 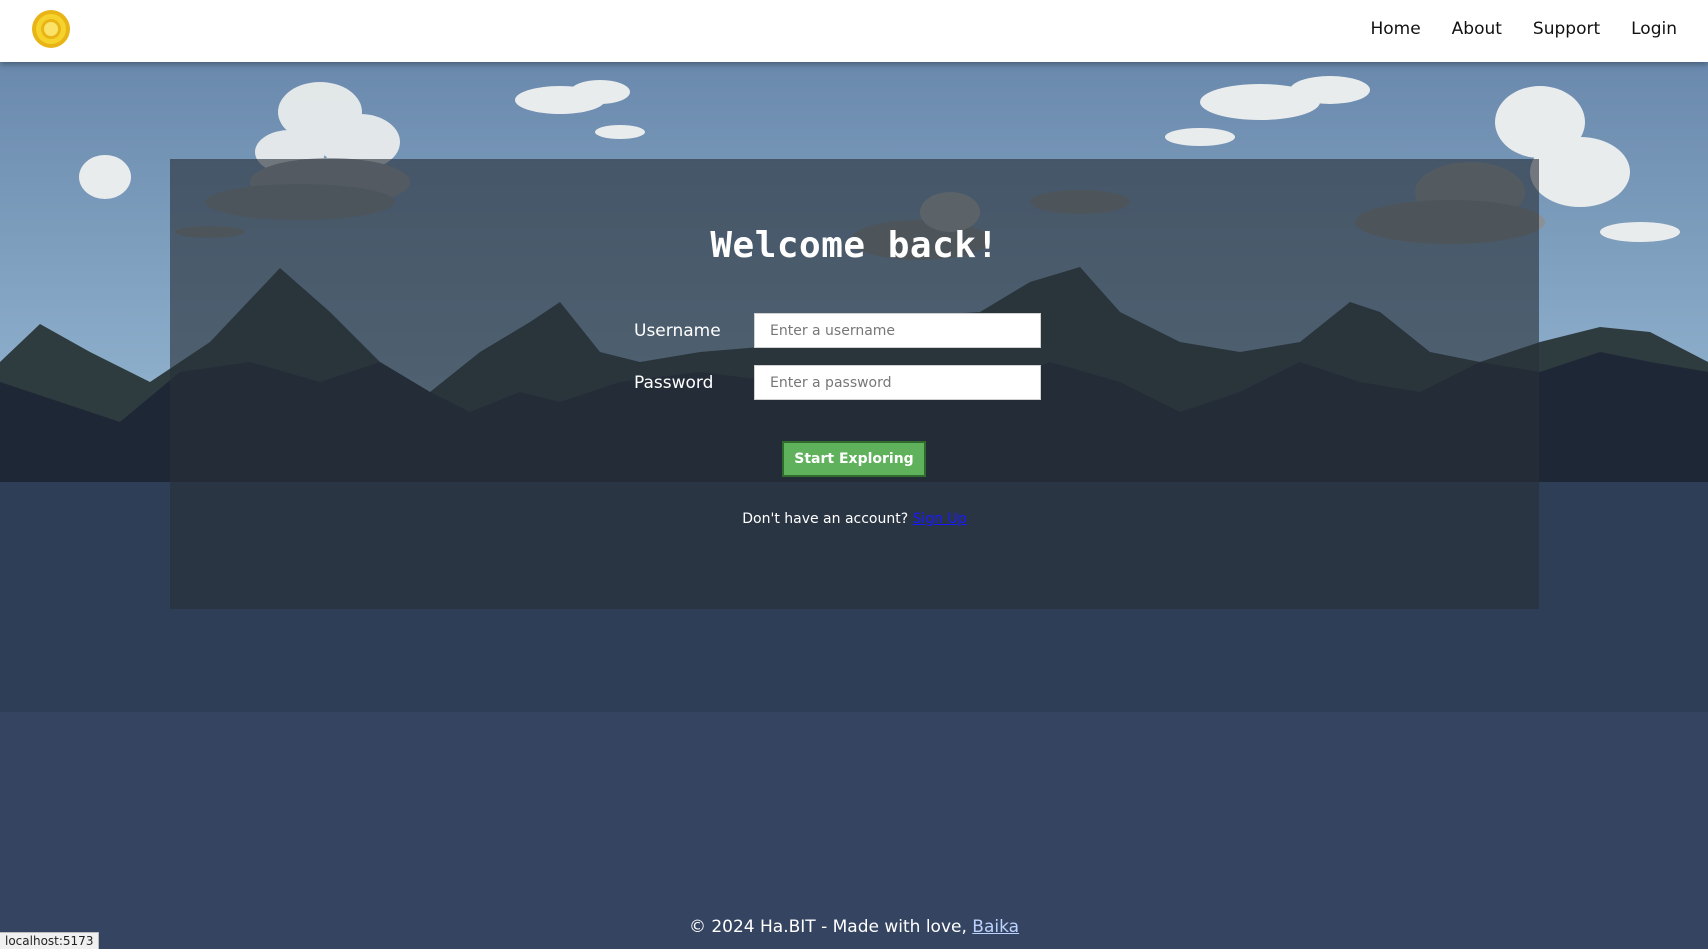 I want to click on signup-prompt-line: Don't have an account? Sign Up, so click(x=854, y=519).